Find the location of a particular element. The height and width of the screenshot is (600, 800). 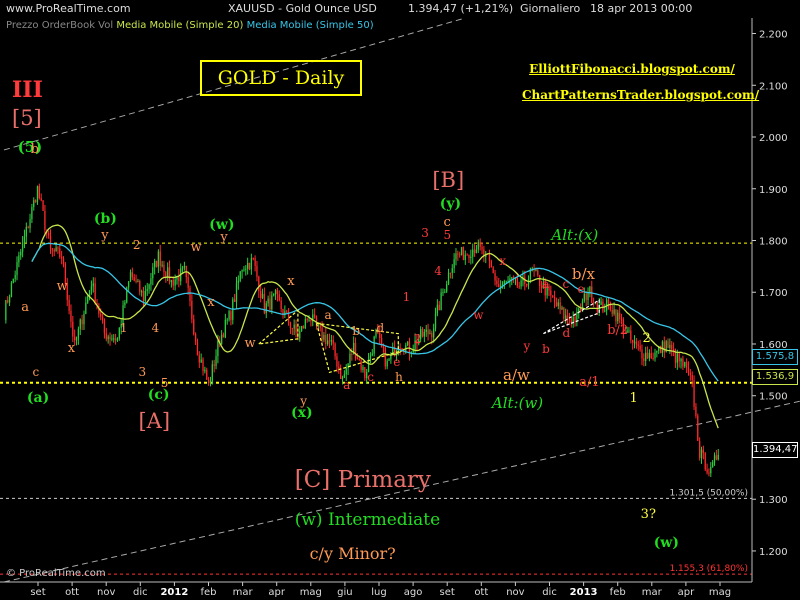

wave-label: 1 is located at coordinates (406, 297).